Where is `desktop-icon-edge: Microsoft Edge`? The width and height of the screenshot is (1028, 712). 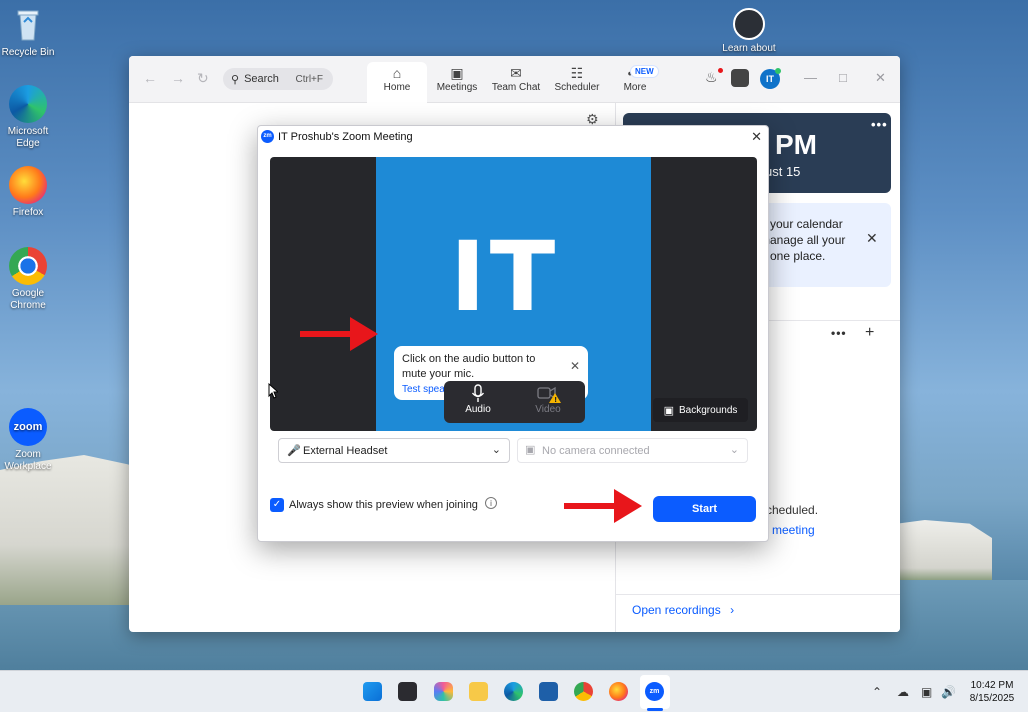
desktop-icon-edge: Microsoft Edge is located at coordinates (29, 117).